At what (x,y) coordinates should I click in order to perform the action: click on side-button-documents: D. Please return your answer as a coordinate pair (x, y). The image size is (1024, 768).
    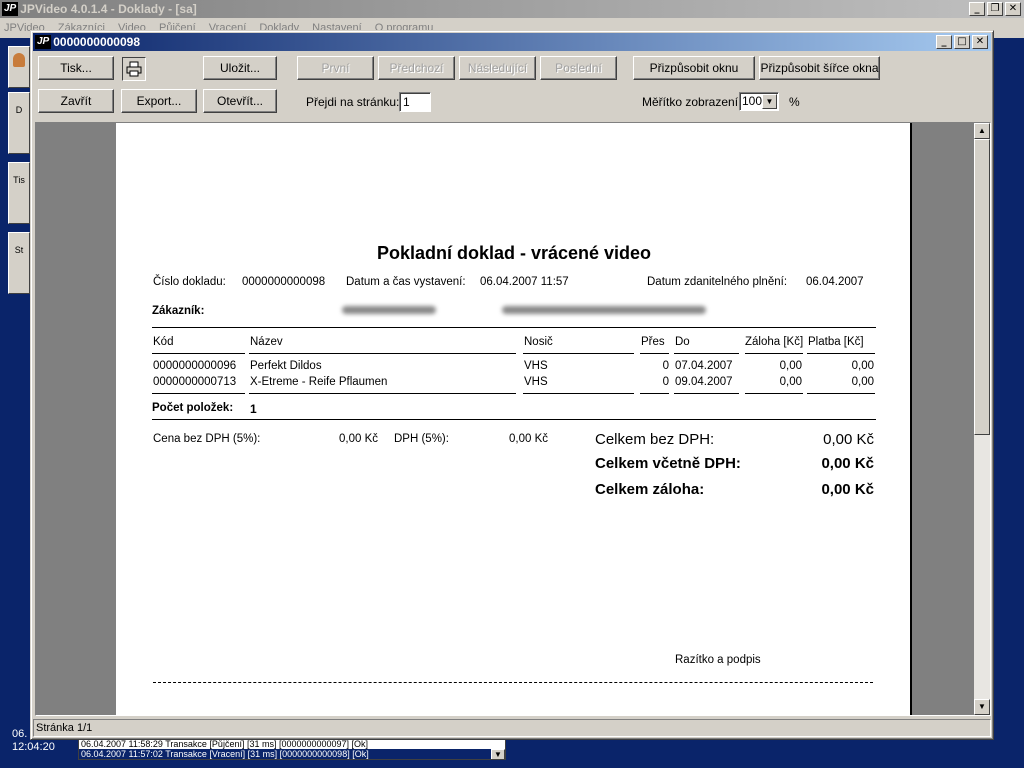
    Looking at the image, I should click on (19, 123).